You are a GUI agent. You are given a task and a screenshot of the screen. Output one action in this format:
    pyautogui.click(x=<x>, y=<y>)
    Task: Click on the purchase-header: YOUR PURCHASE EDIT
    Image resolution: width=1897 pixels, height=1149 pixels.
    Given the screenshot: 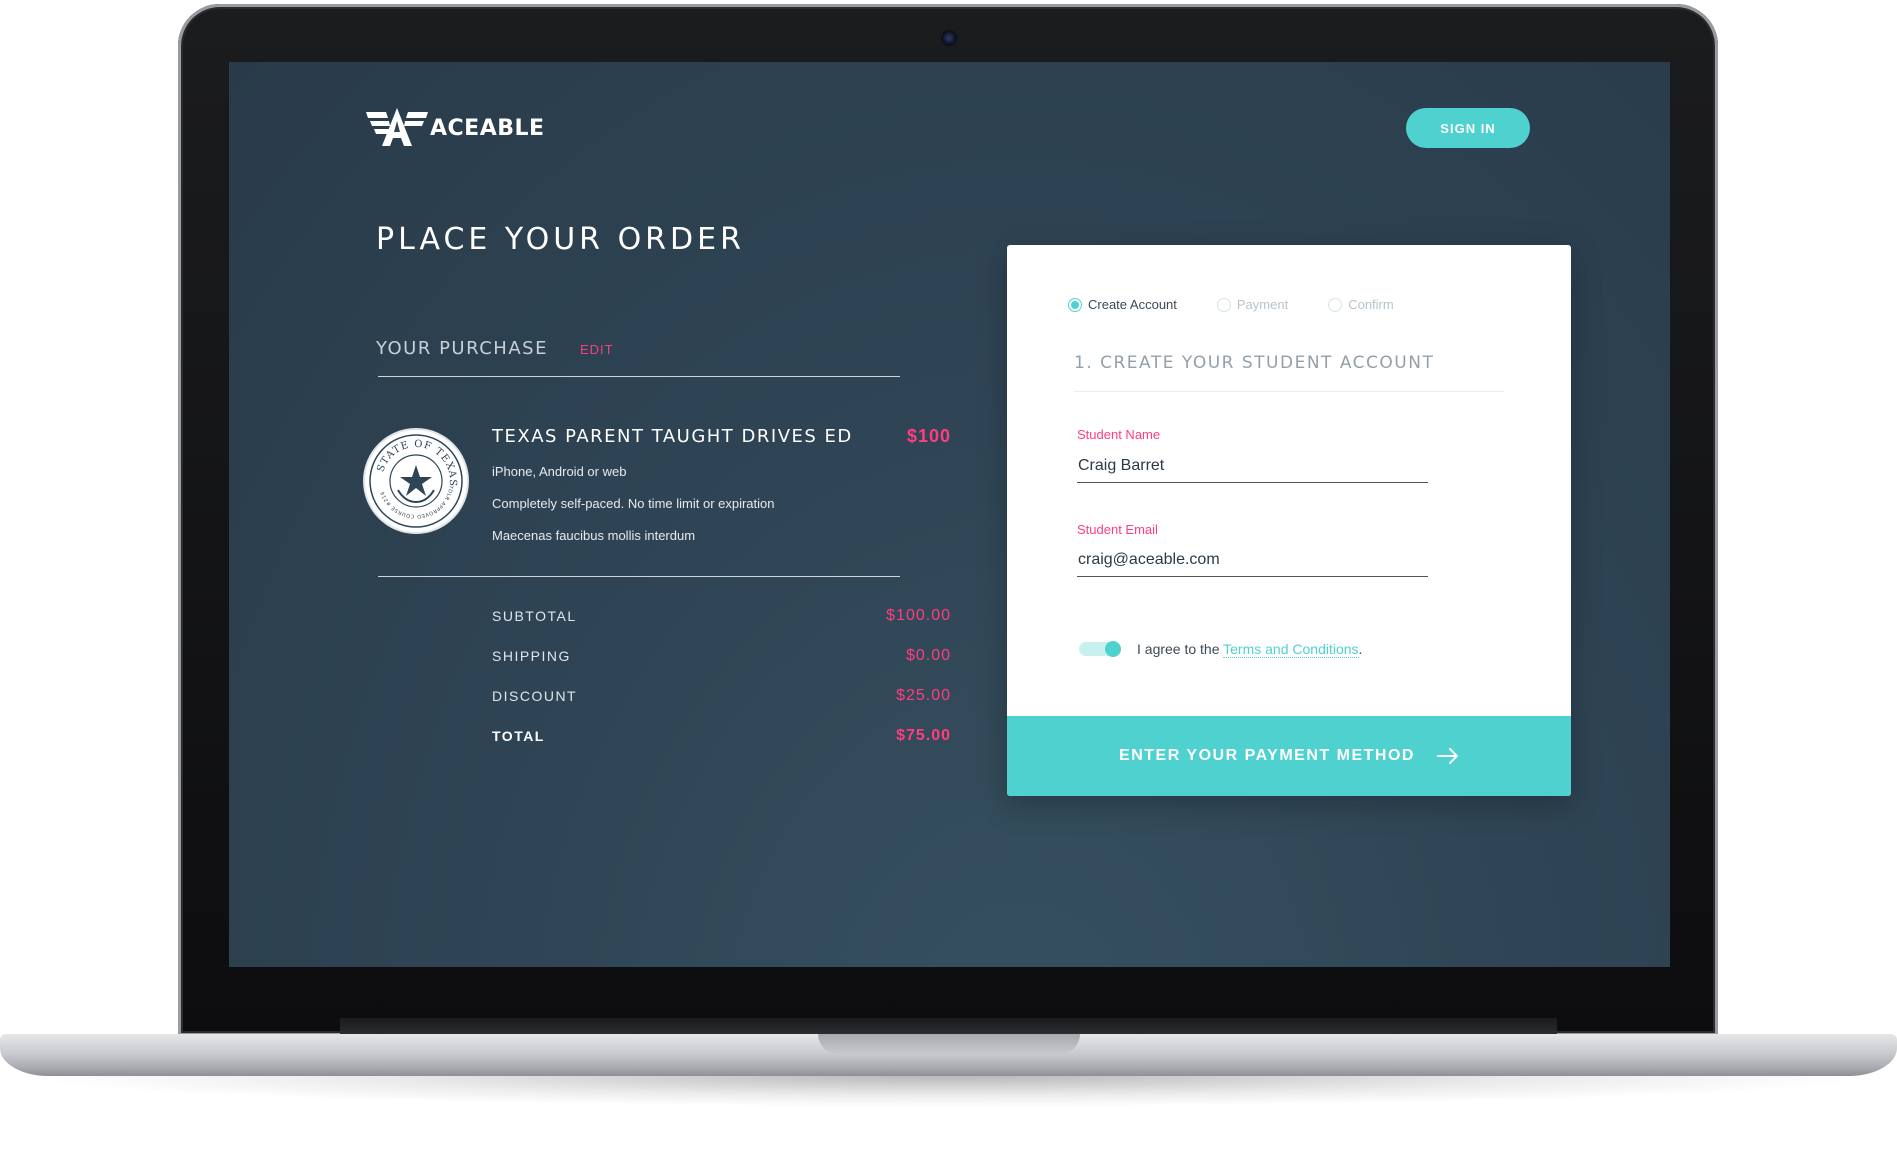 What is the action you would take?
    pyautogui.click(x=495, y=348)
    